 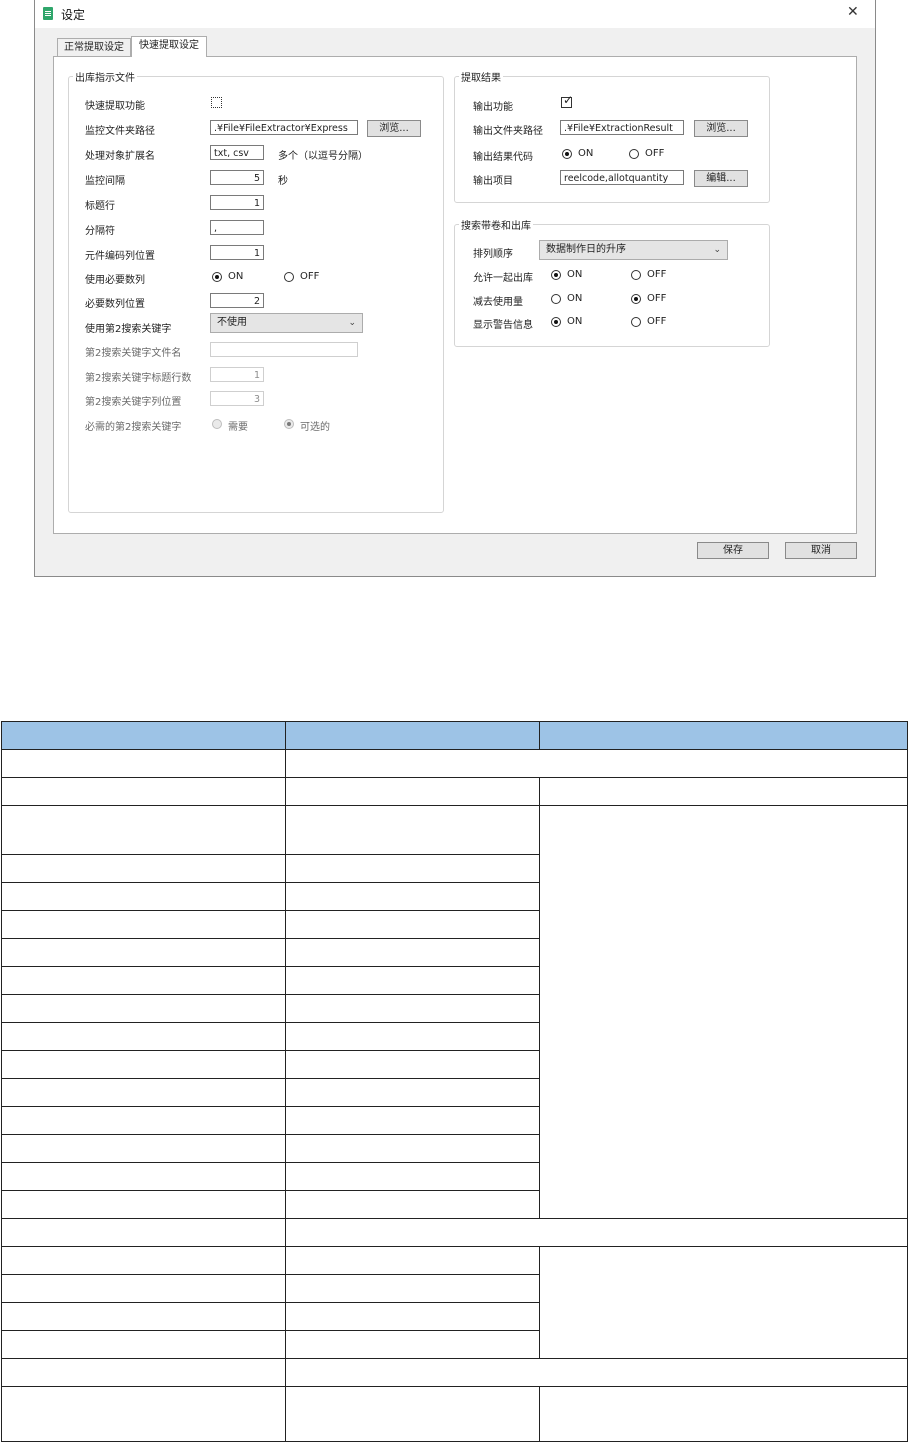 What do you see at coordinates (286, 323) in the screenshot?
I see `use-key2-dropdown: 不使用 ⌄` at bounding box center [286, 323].